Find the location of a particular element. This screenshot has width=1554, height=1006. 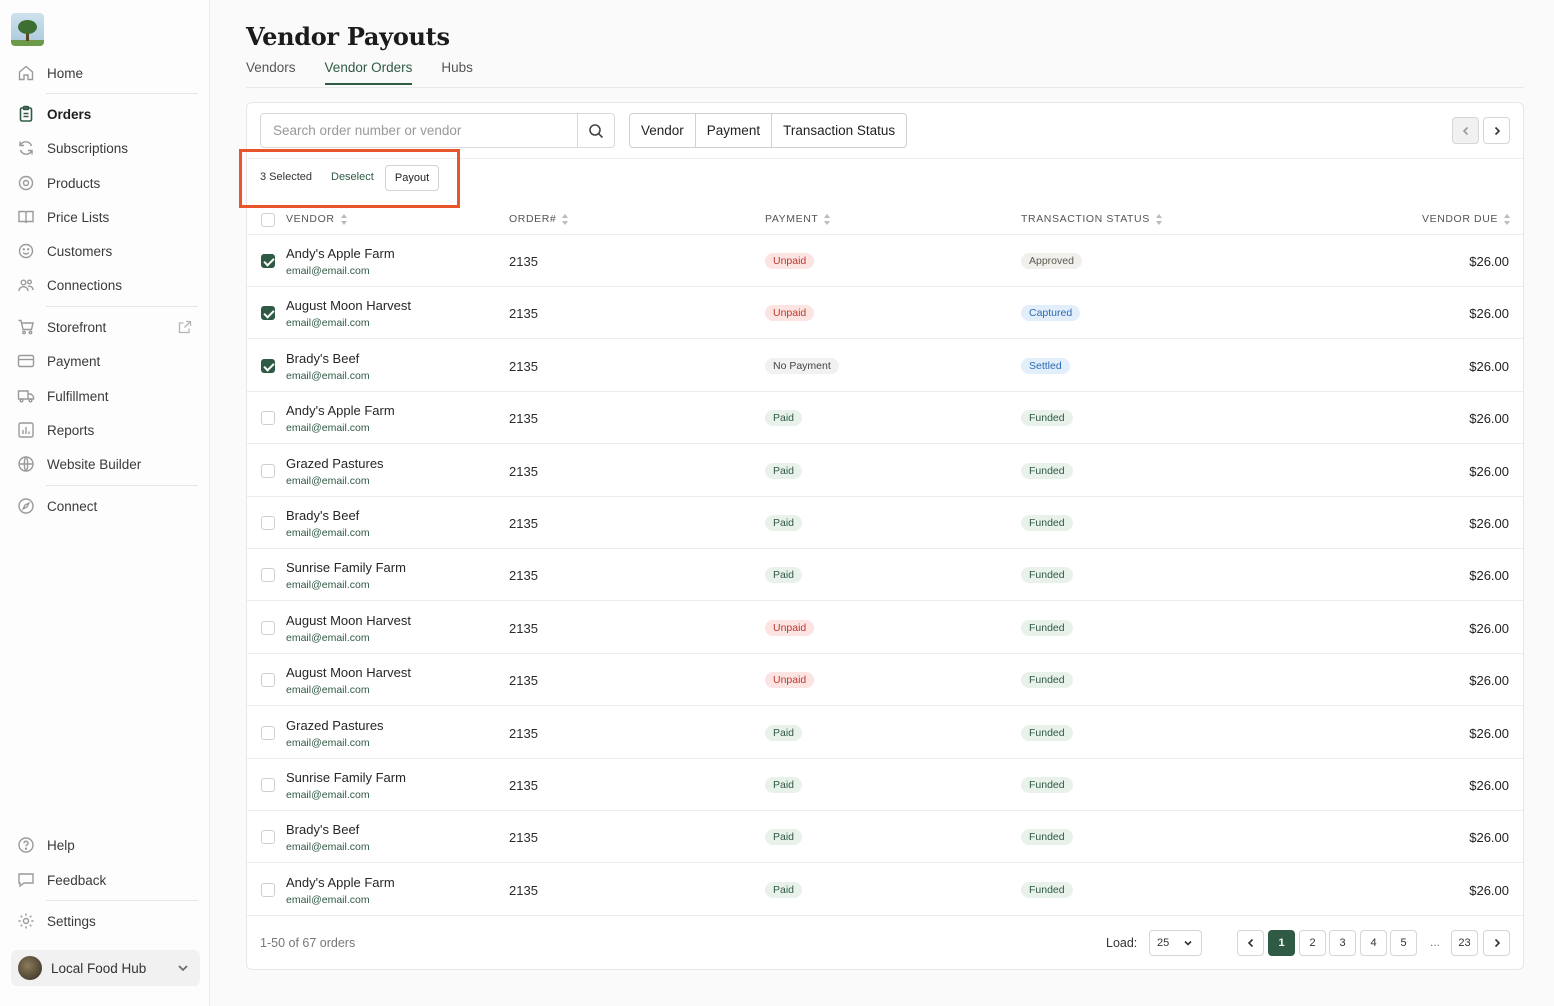

sidebar-item-website-builder: Website Builder is located at coordinates (107, 464).